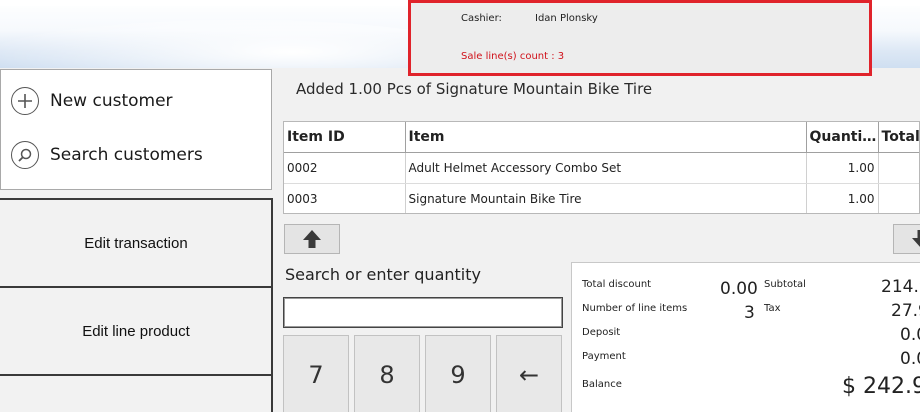 This screenshot has height=412, width=920. What do you see at coordinates (111, 101) in the screenshot?
I see `new-customer-label: New customer` at bounding box center [111, 101].